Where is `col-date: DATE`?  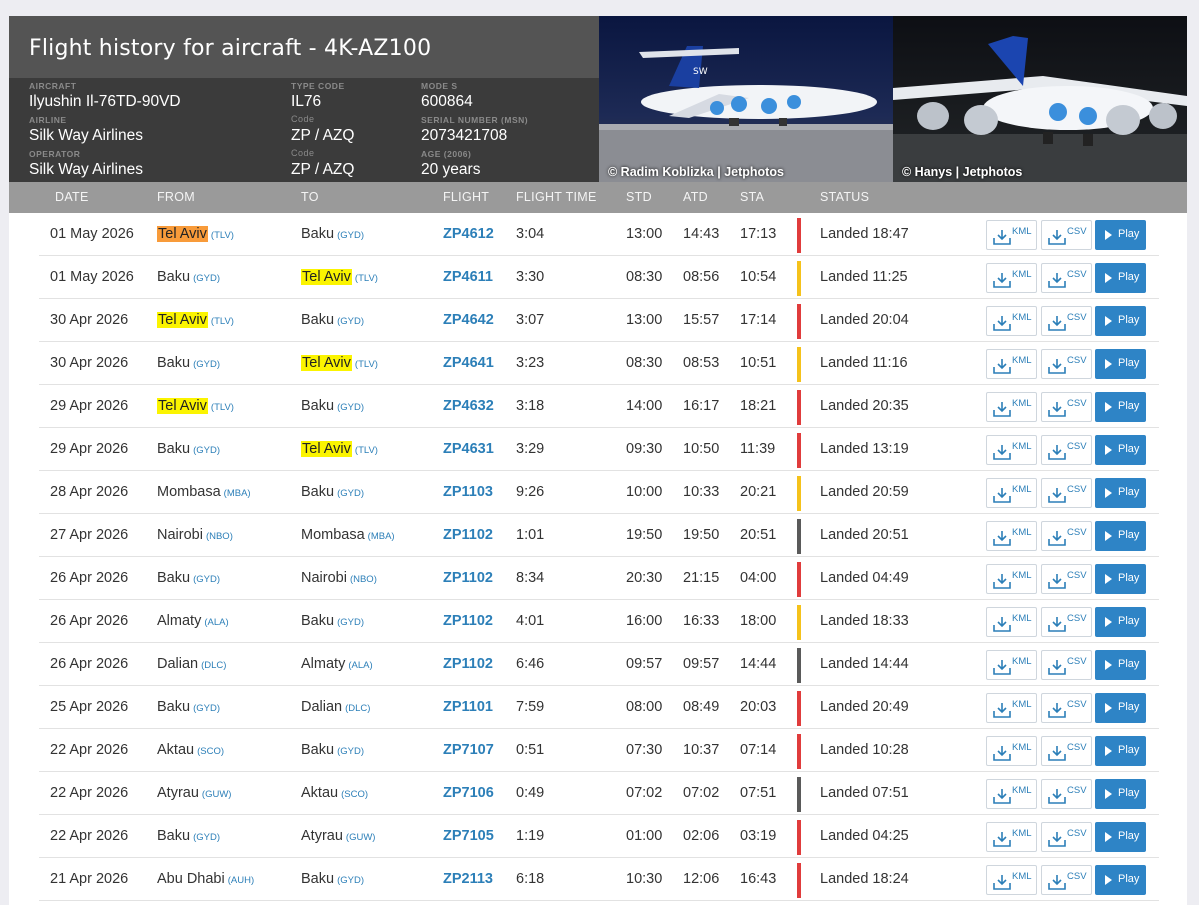
col-date: DATE is located at coordinates (72, 197).